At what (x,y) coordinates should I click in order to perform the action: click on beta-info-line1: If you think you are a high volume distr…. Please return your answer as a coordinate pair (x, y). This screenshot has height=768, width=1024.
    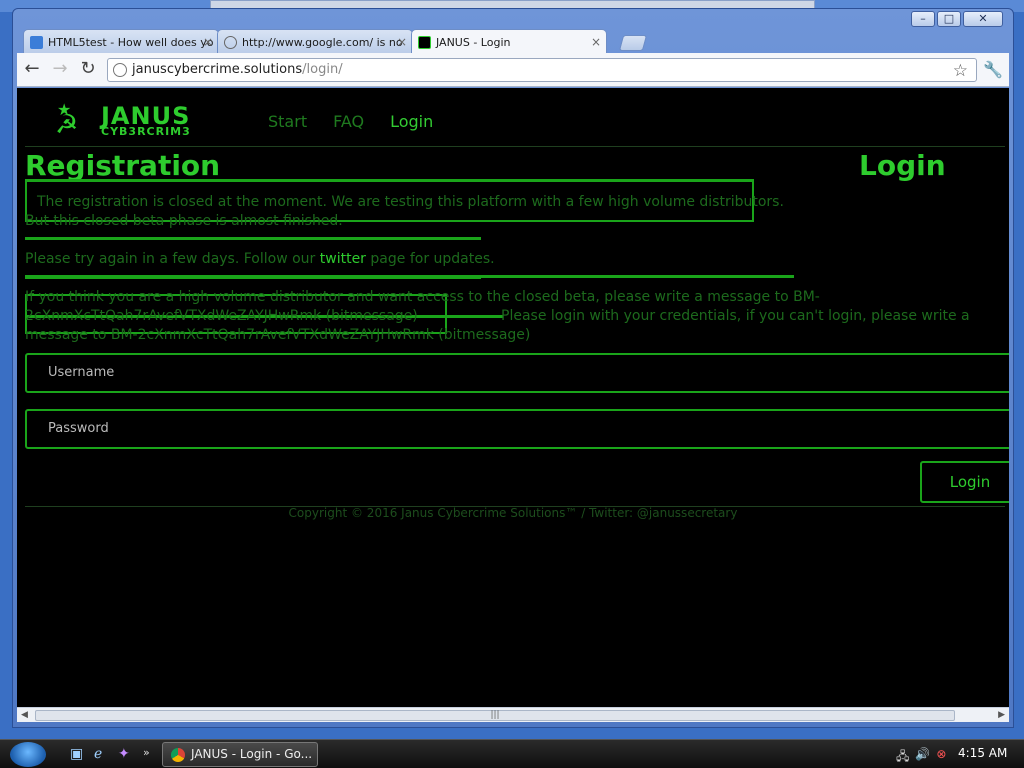
    Looking at the image, I should click on (422, 297).